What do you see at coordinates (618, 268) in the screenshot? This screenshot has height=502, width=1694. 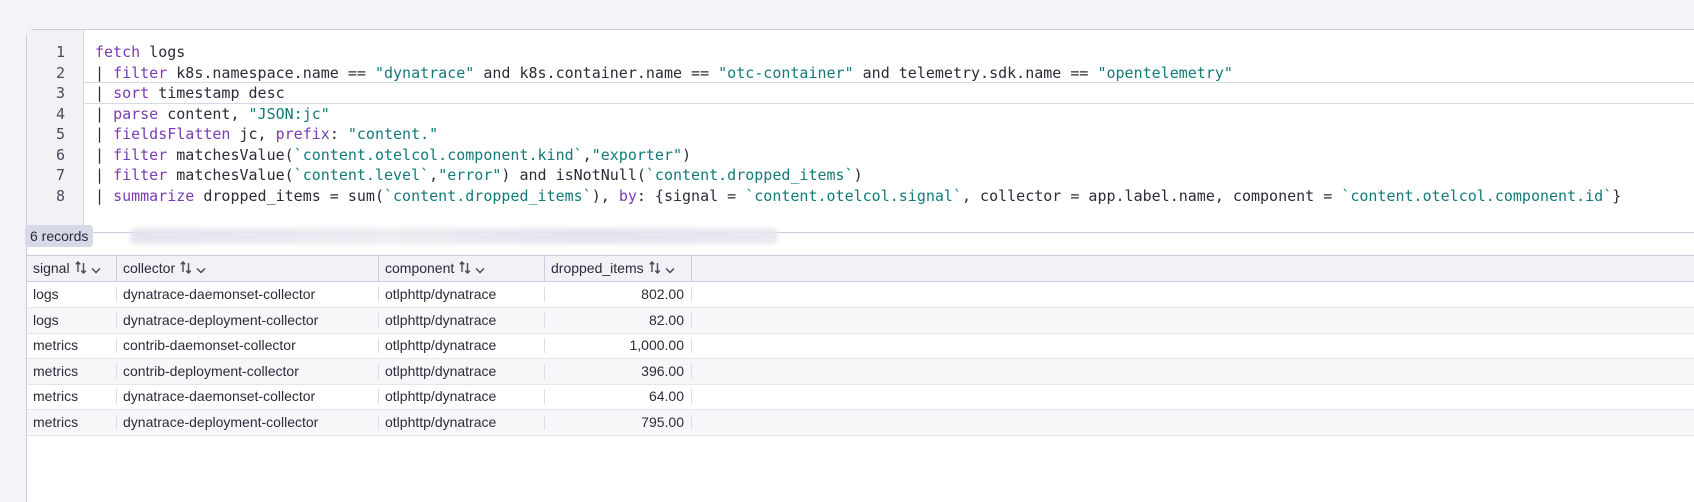 I see `column-header-dropped-items: dropped_items` at bounding box center [618, 268].